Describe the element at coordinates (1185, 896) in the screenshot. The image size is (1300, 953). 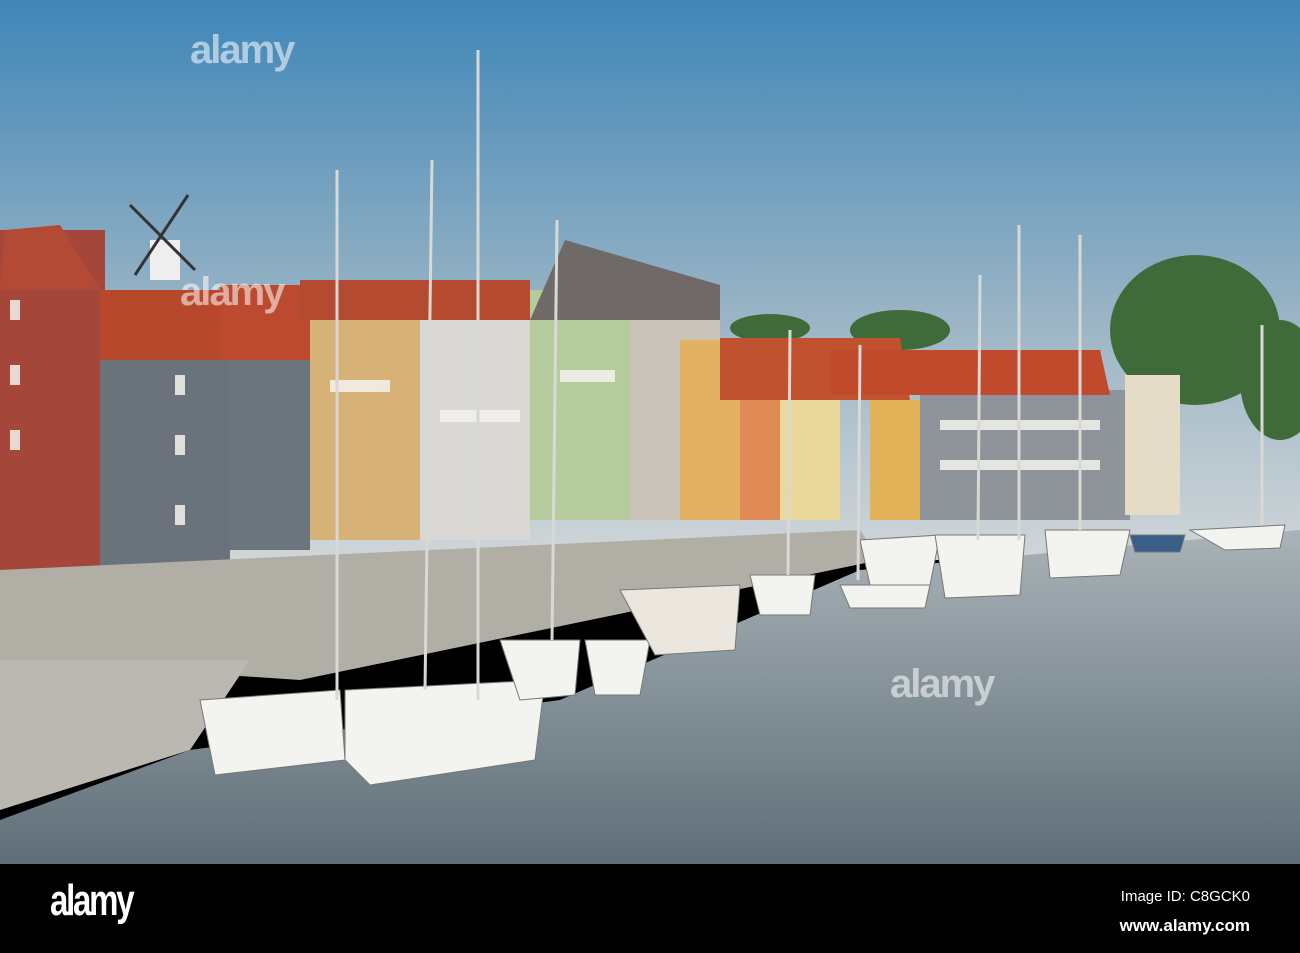
I see `image-id: Image ID: C8GCK0` at that location.